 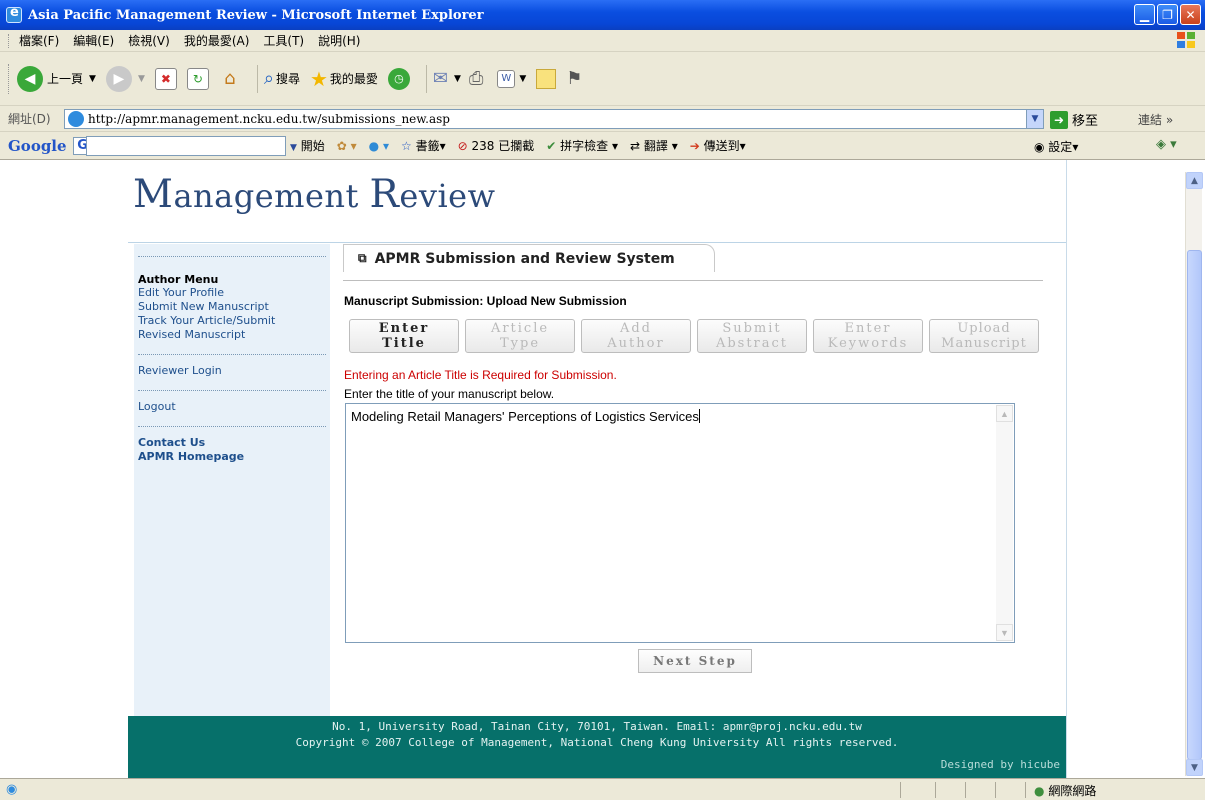 What do you see at coordinates (93, 40) in the screenshot?
I see `menu-edit: 編輯(E)` at bounding box center [93, 40].